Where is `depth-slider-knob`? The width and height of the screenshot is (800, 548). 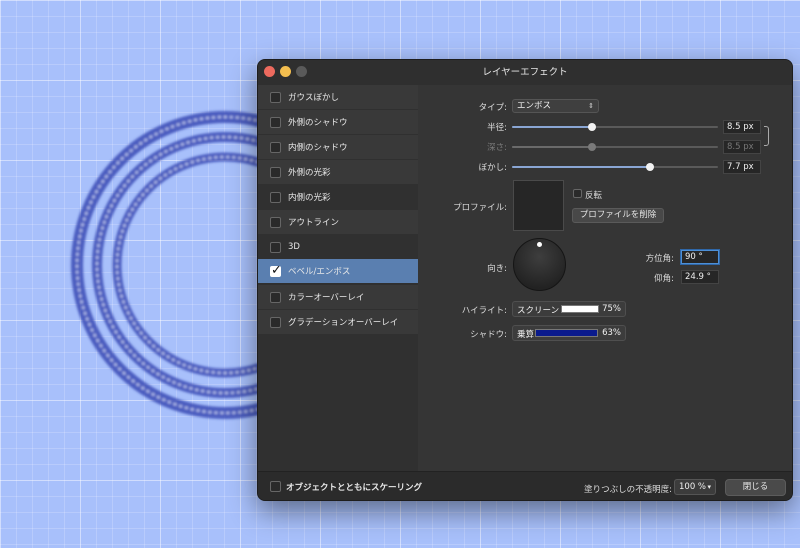
depth-slider-knob is located at coordinates (592, 147).